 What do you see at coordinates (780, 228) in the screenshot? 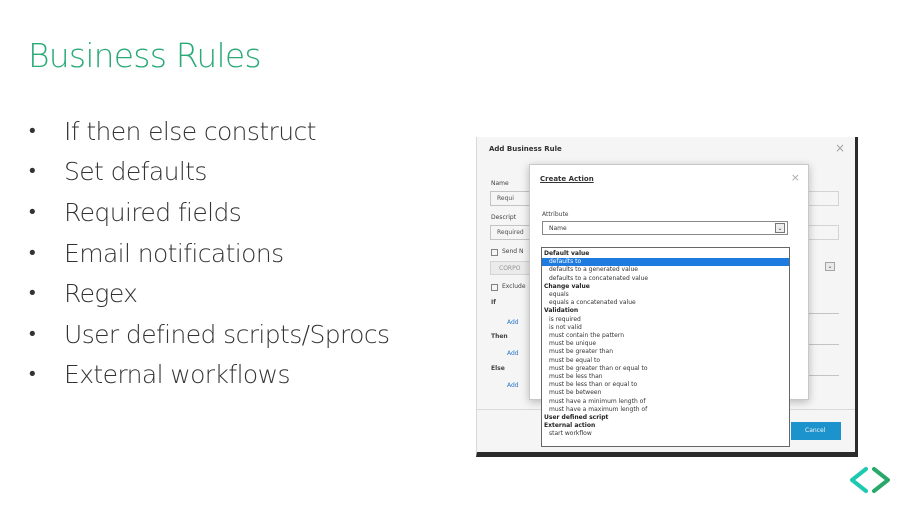
I see `chevron-down-icon: ⌄` at bounding box center [780, 228].